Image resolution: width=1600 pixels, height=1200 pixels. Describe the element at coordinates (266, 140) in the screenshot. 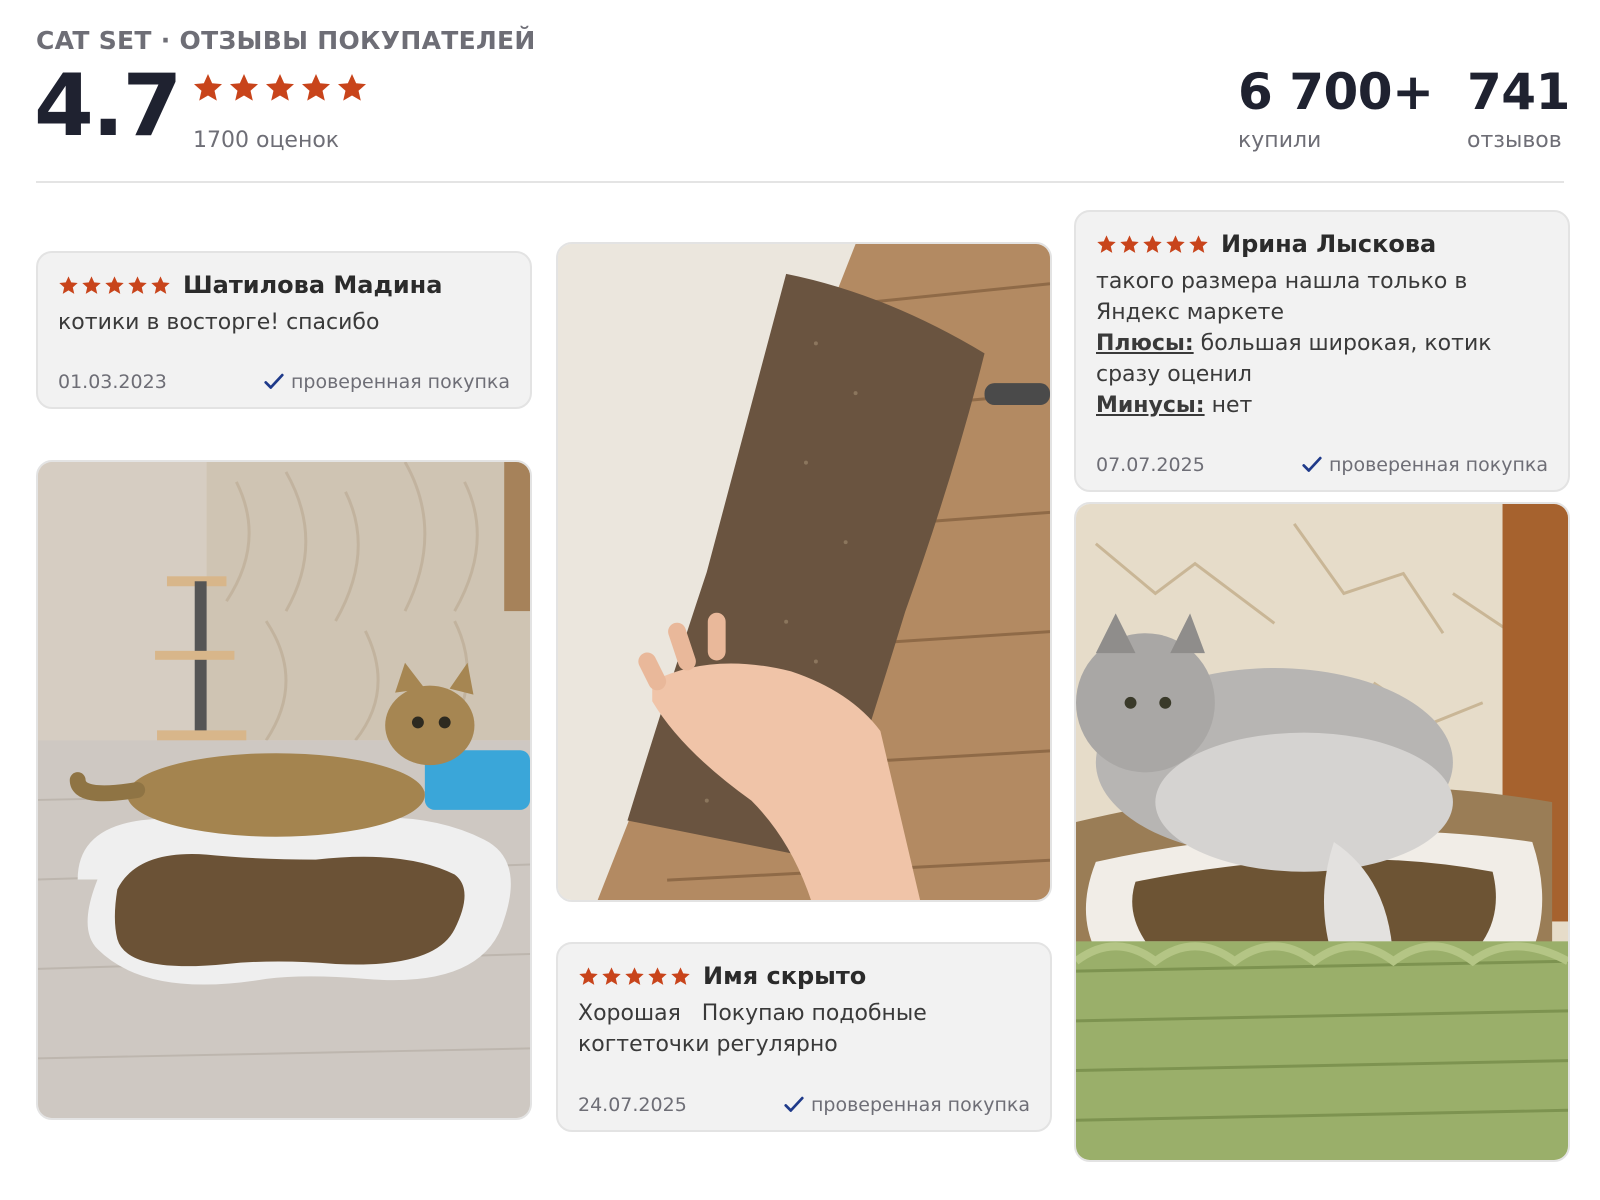

I see `ratings-count: 1700 оценок` at that location.